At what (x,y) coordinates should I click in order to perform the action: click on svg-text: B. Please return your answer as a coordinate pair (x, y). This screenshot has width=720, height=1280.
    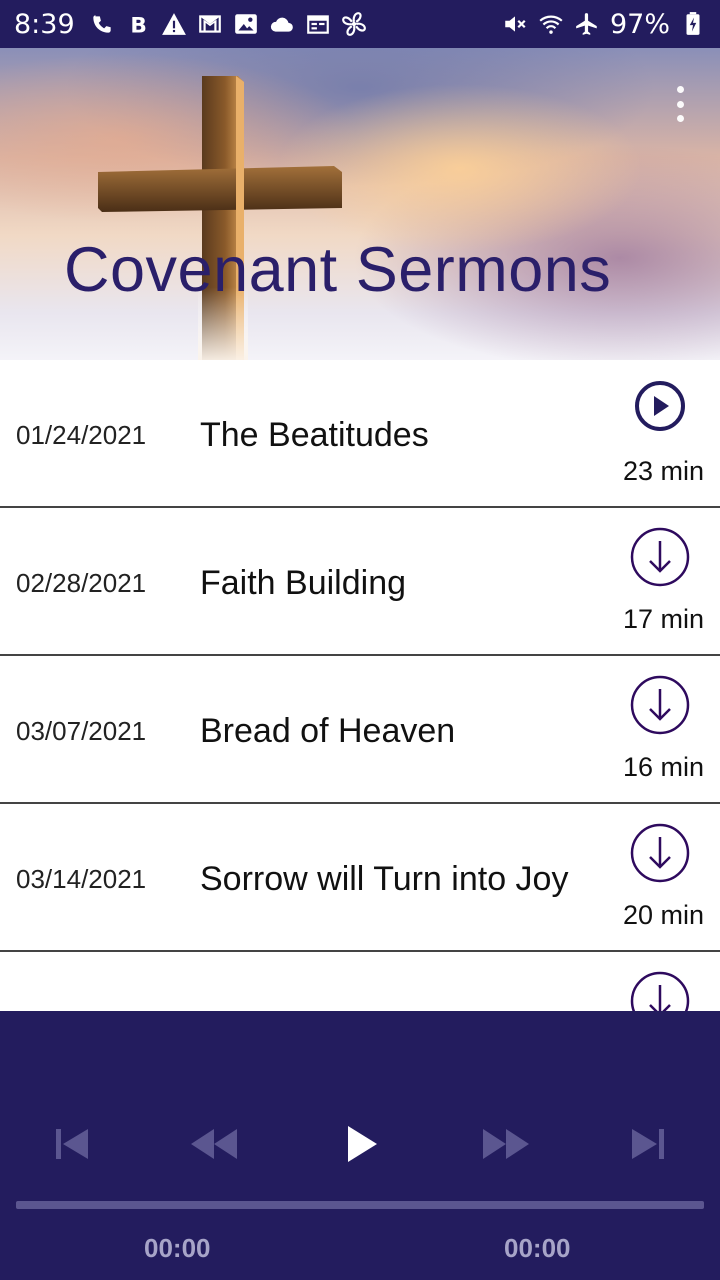
    Looking at the image, I should click on (138, 25).